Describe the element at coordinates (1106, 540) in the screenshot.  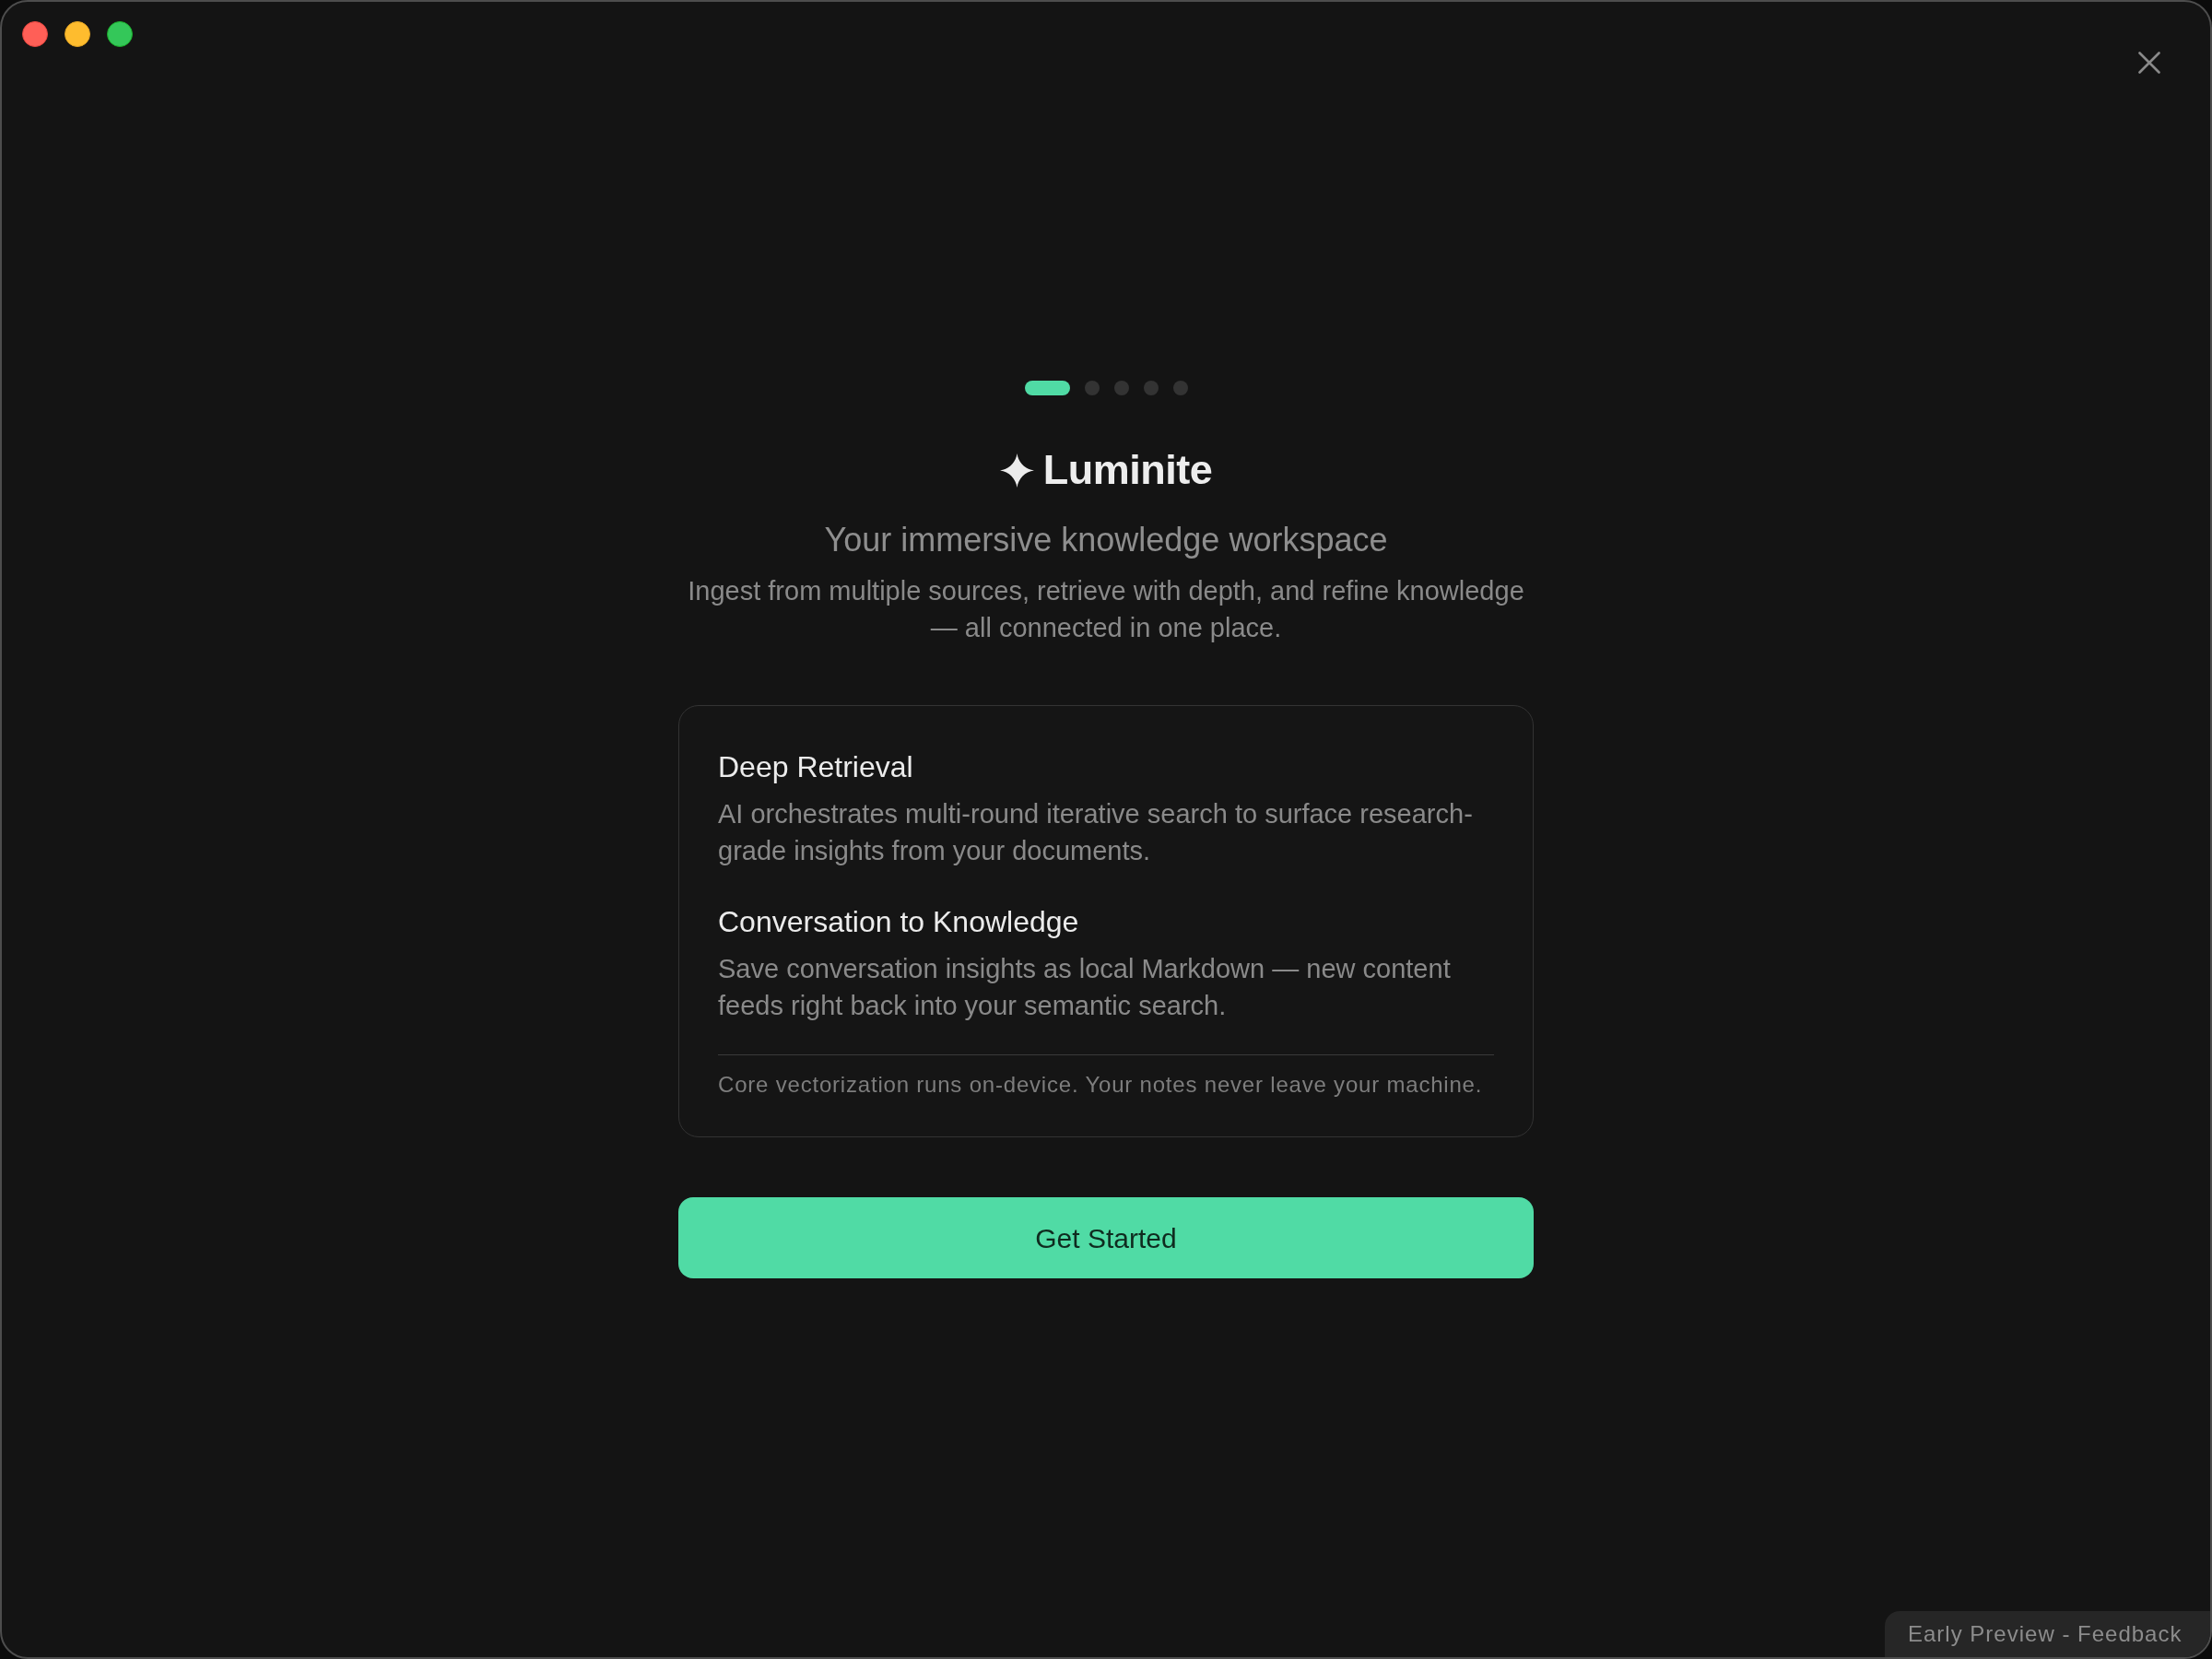
I see `tagline: Your immersive knowledge workspace` at that location.